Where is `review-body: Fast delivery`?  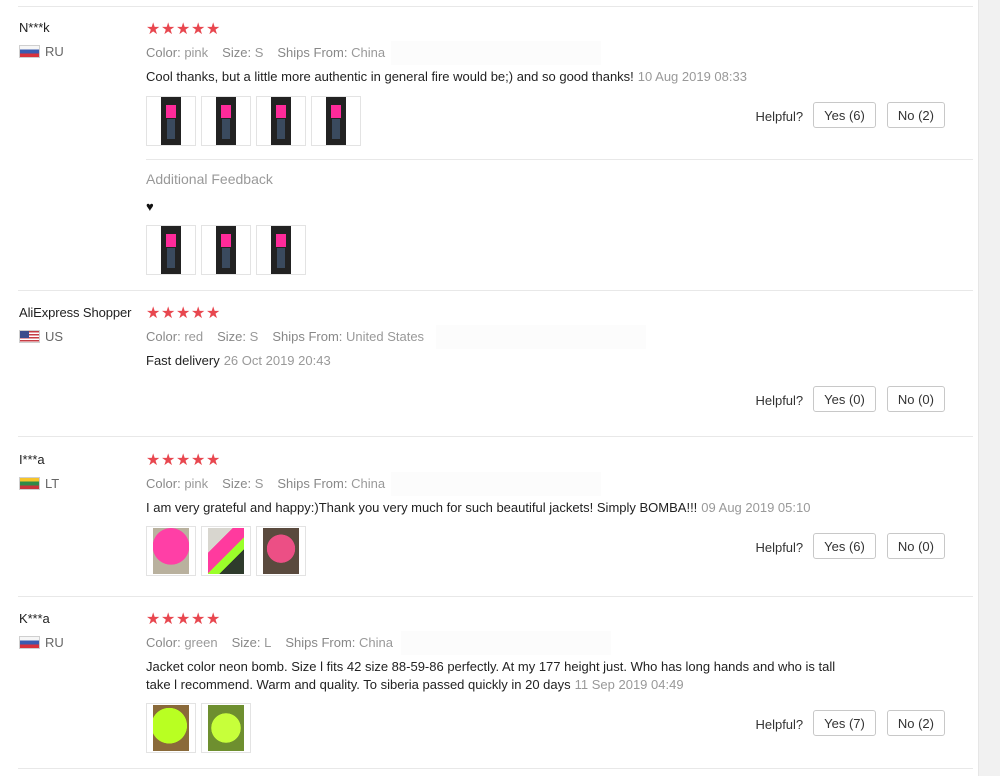 review-body: Fast delivery is located at coordinates (183, 360).